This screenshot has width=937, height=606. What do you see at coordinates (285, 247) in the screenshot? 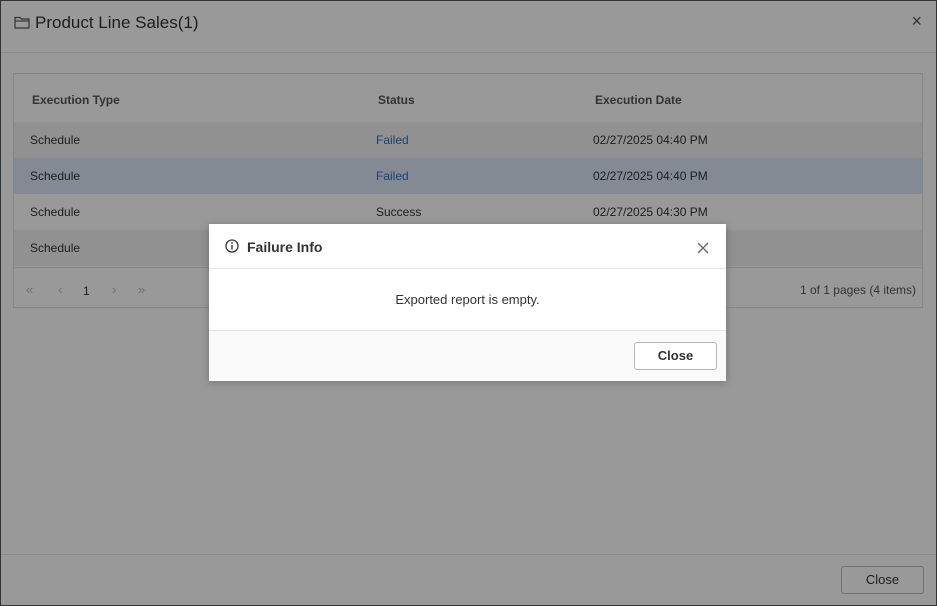
I see `dialog-title: Failure Info` at bounding box center [285, 247].